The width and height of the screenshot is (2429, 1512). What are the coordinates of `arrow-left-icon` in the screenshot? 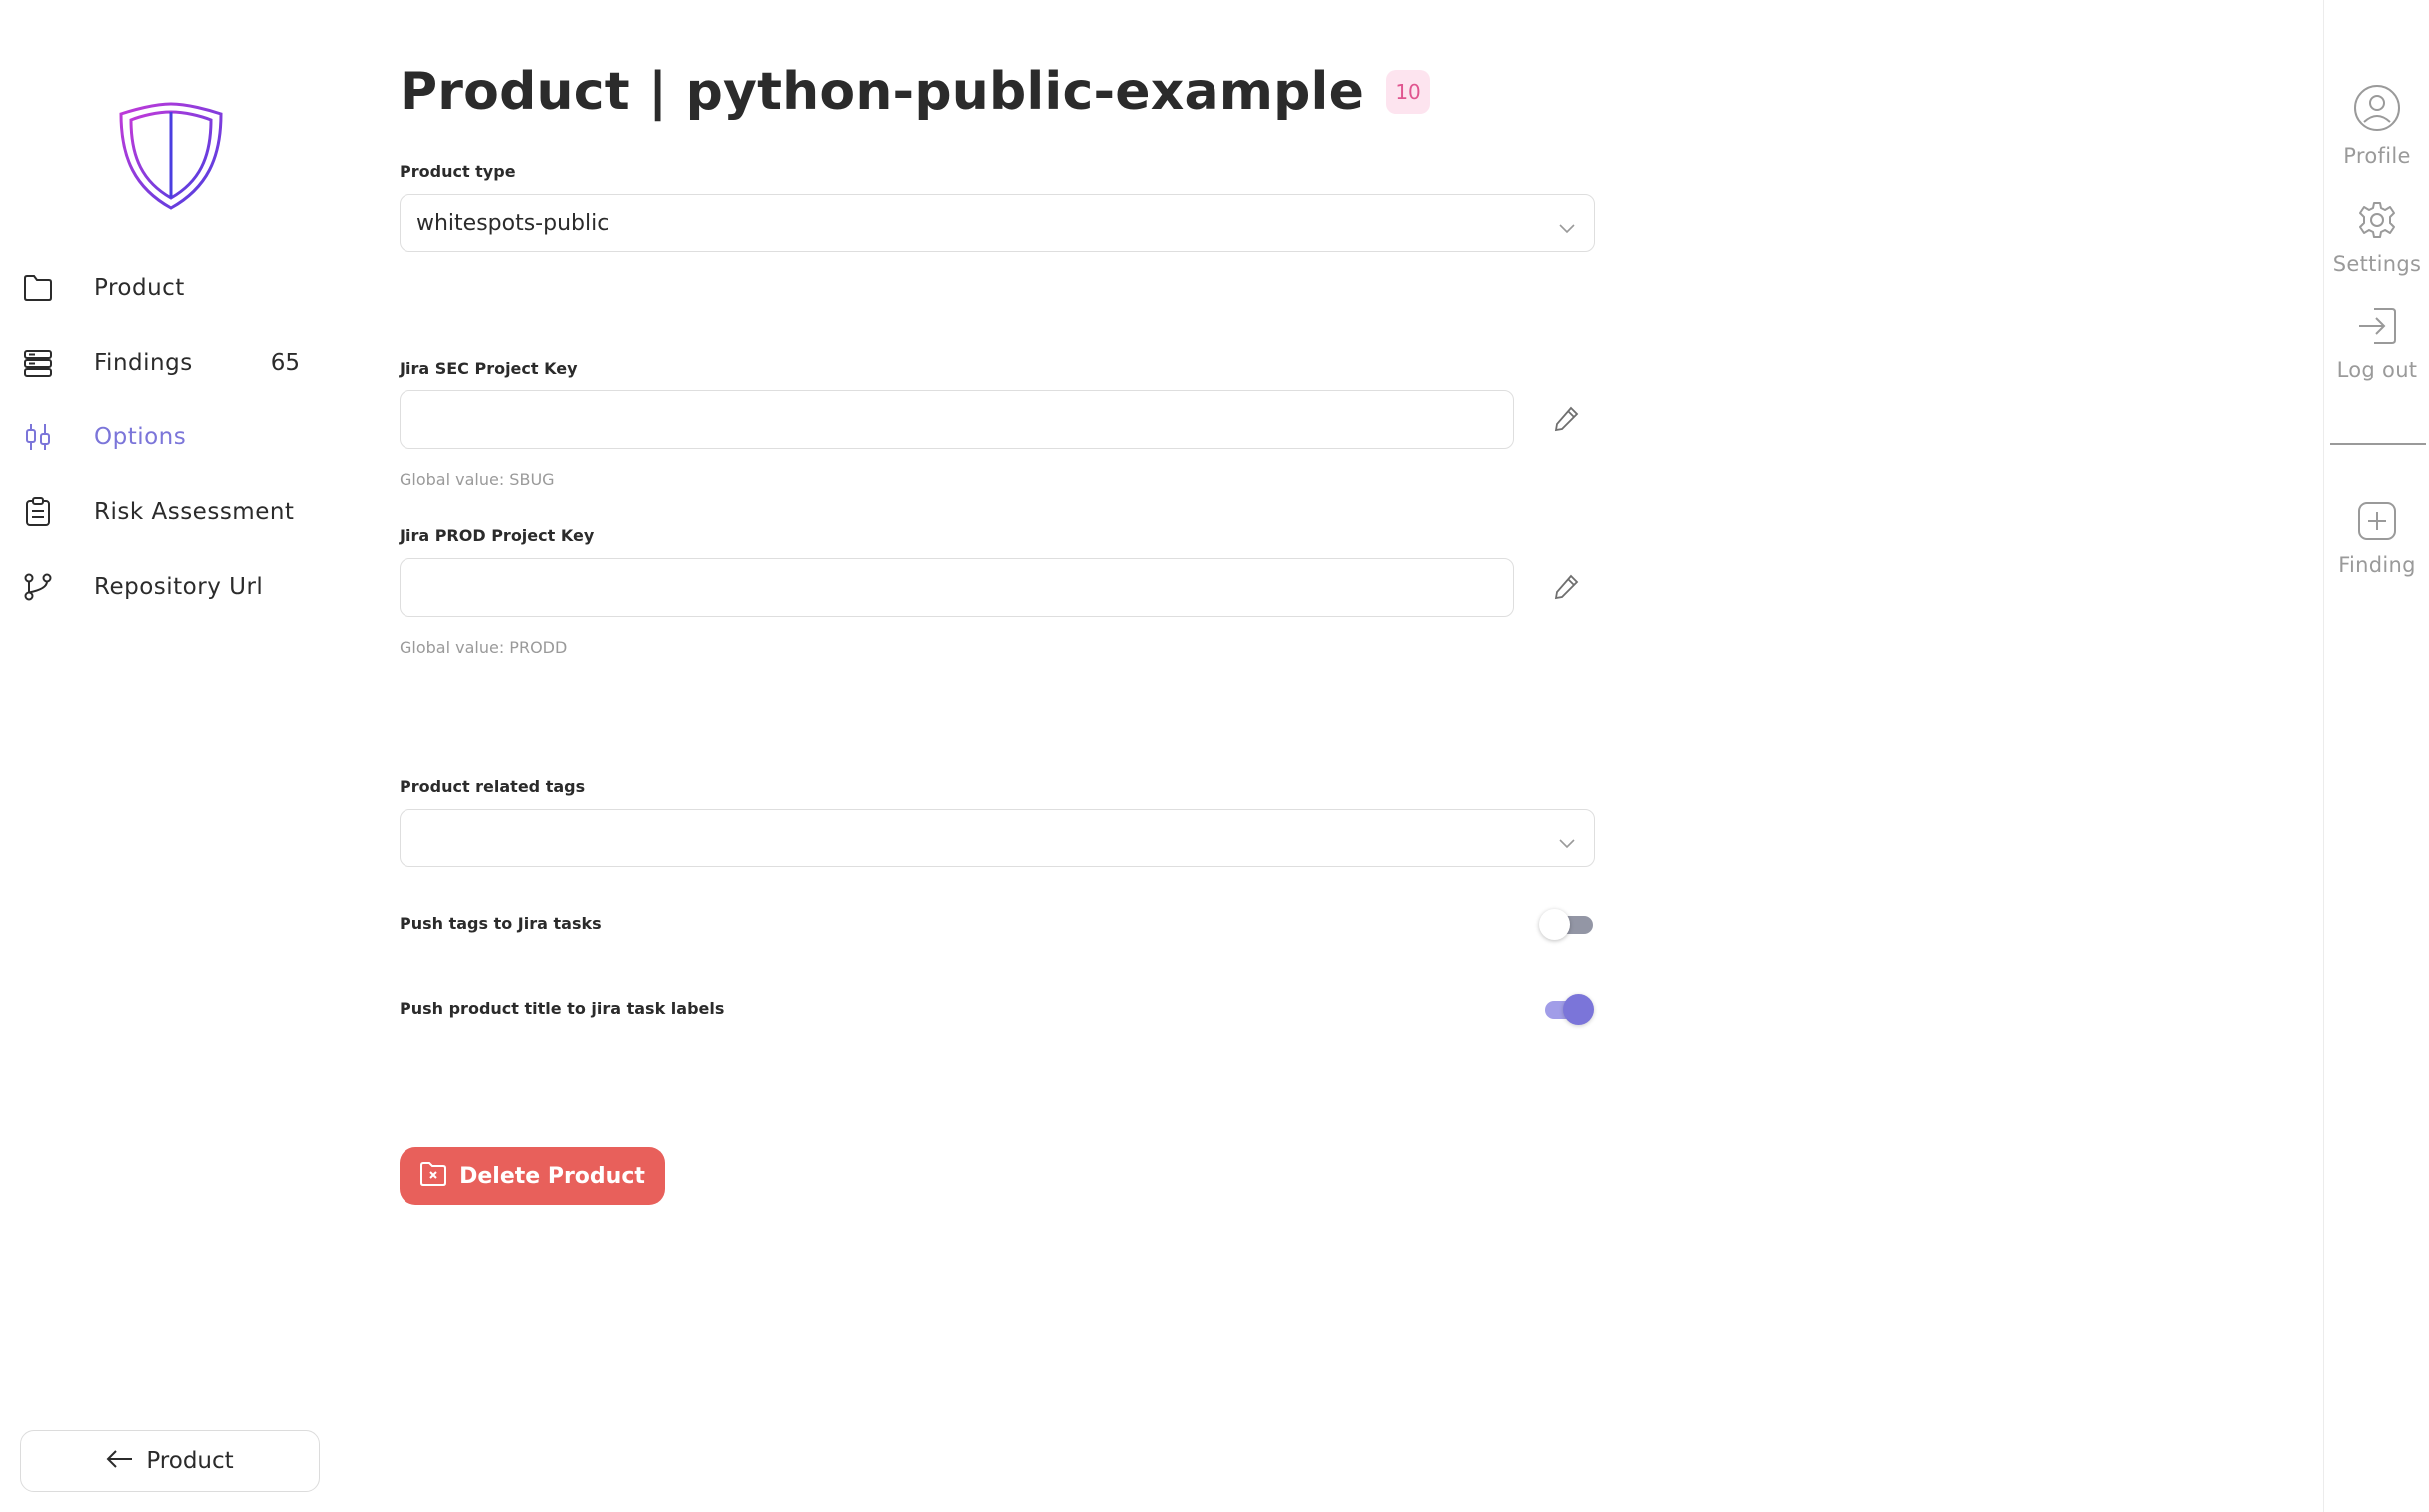 It's located at (120, 1461).